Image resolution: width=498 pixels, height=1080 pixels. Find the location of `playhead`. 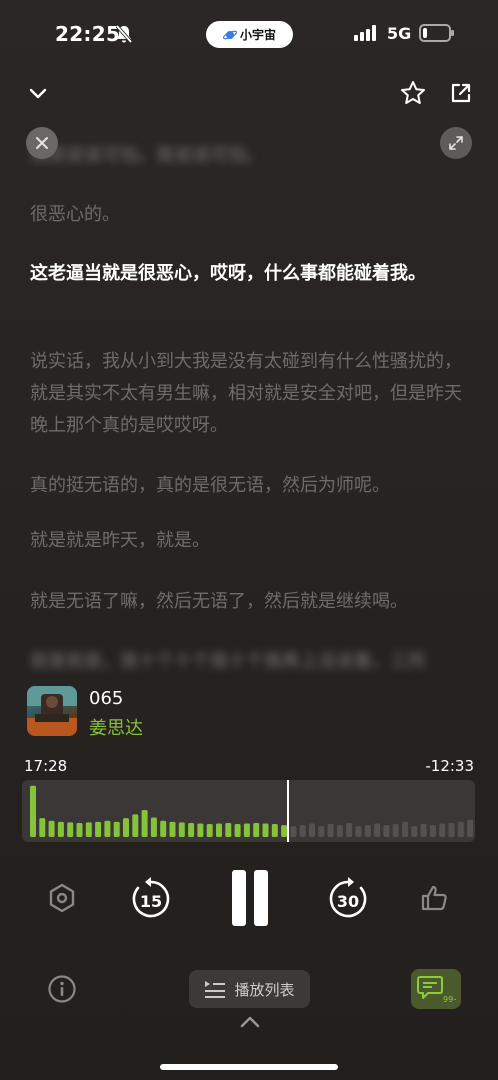

playhead is located at coordinates (288, 811).